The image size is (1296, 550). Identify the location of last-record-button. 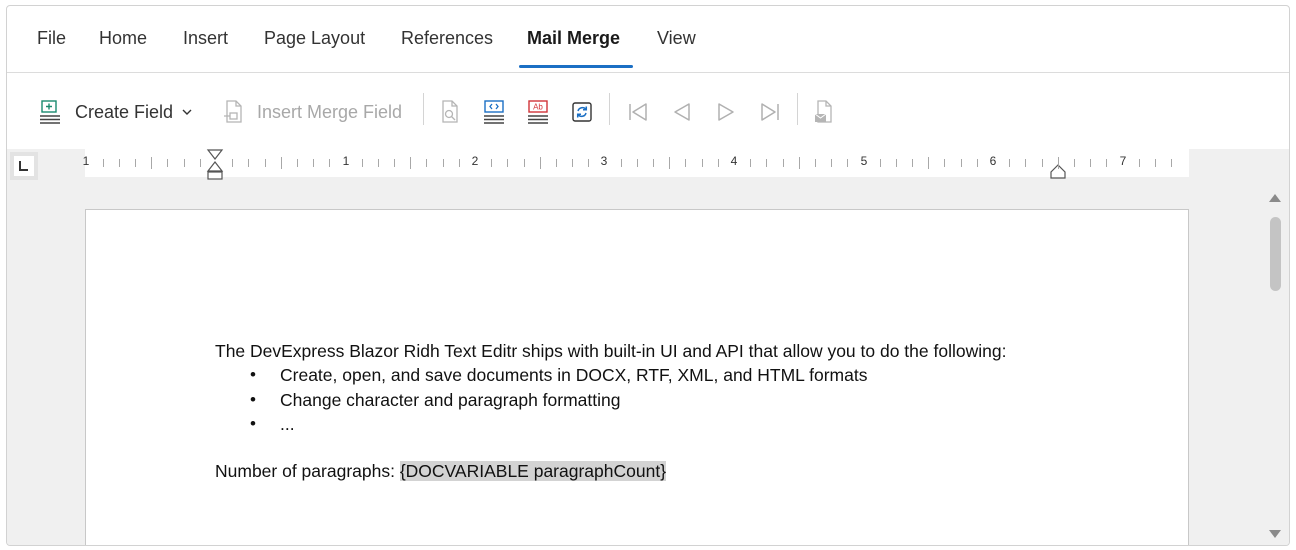
(770, 112).